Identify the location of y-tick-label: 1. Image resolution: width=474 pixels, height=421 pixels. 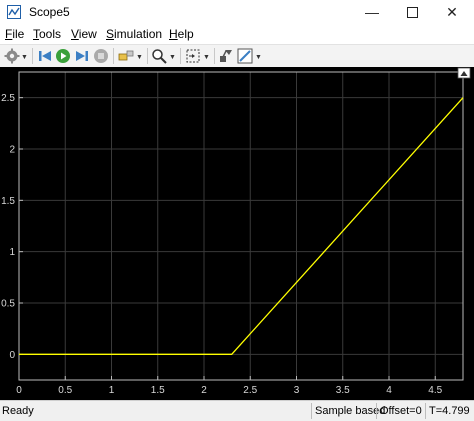
(12, 252).